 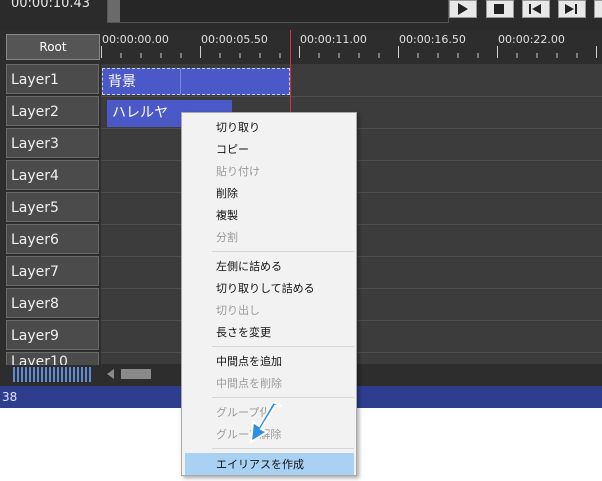 I want to click on scroll-thumb, so click(x=136, y=374).